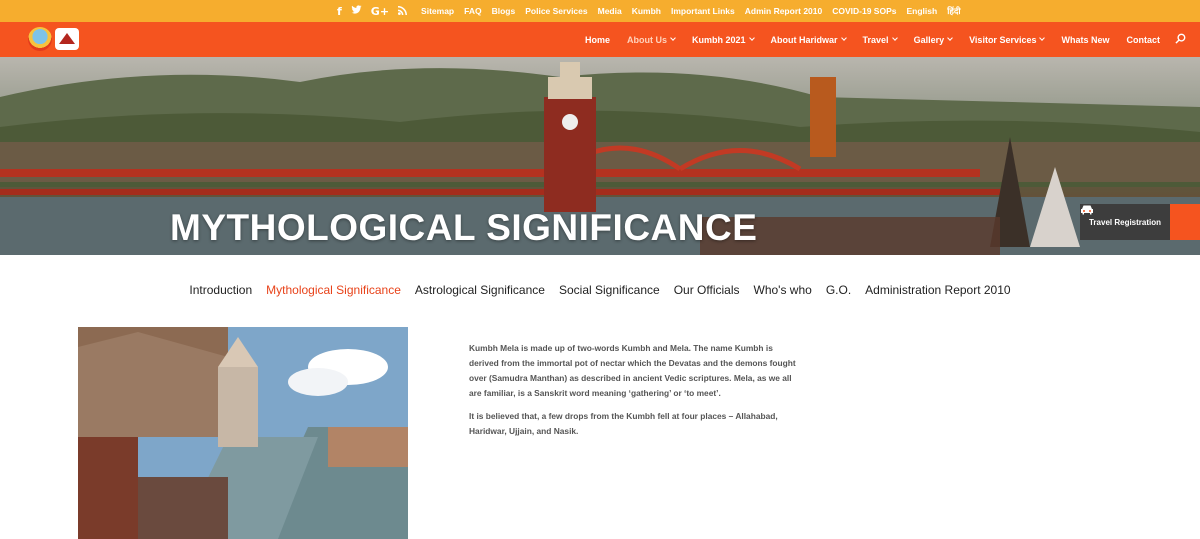 The width and height of the screenshot is (1200, 539). Describe the element at coordinates (1180, 38) in the screenshot. I see `search-icon` at that location.